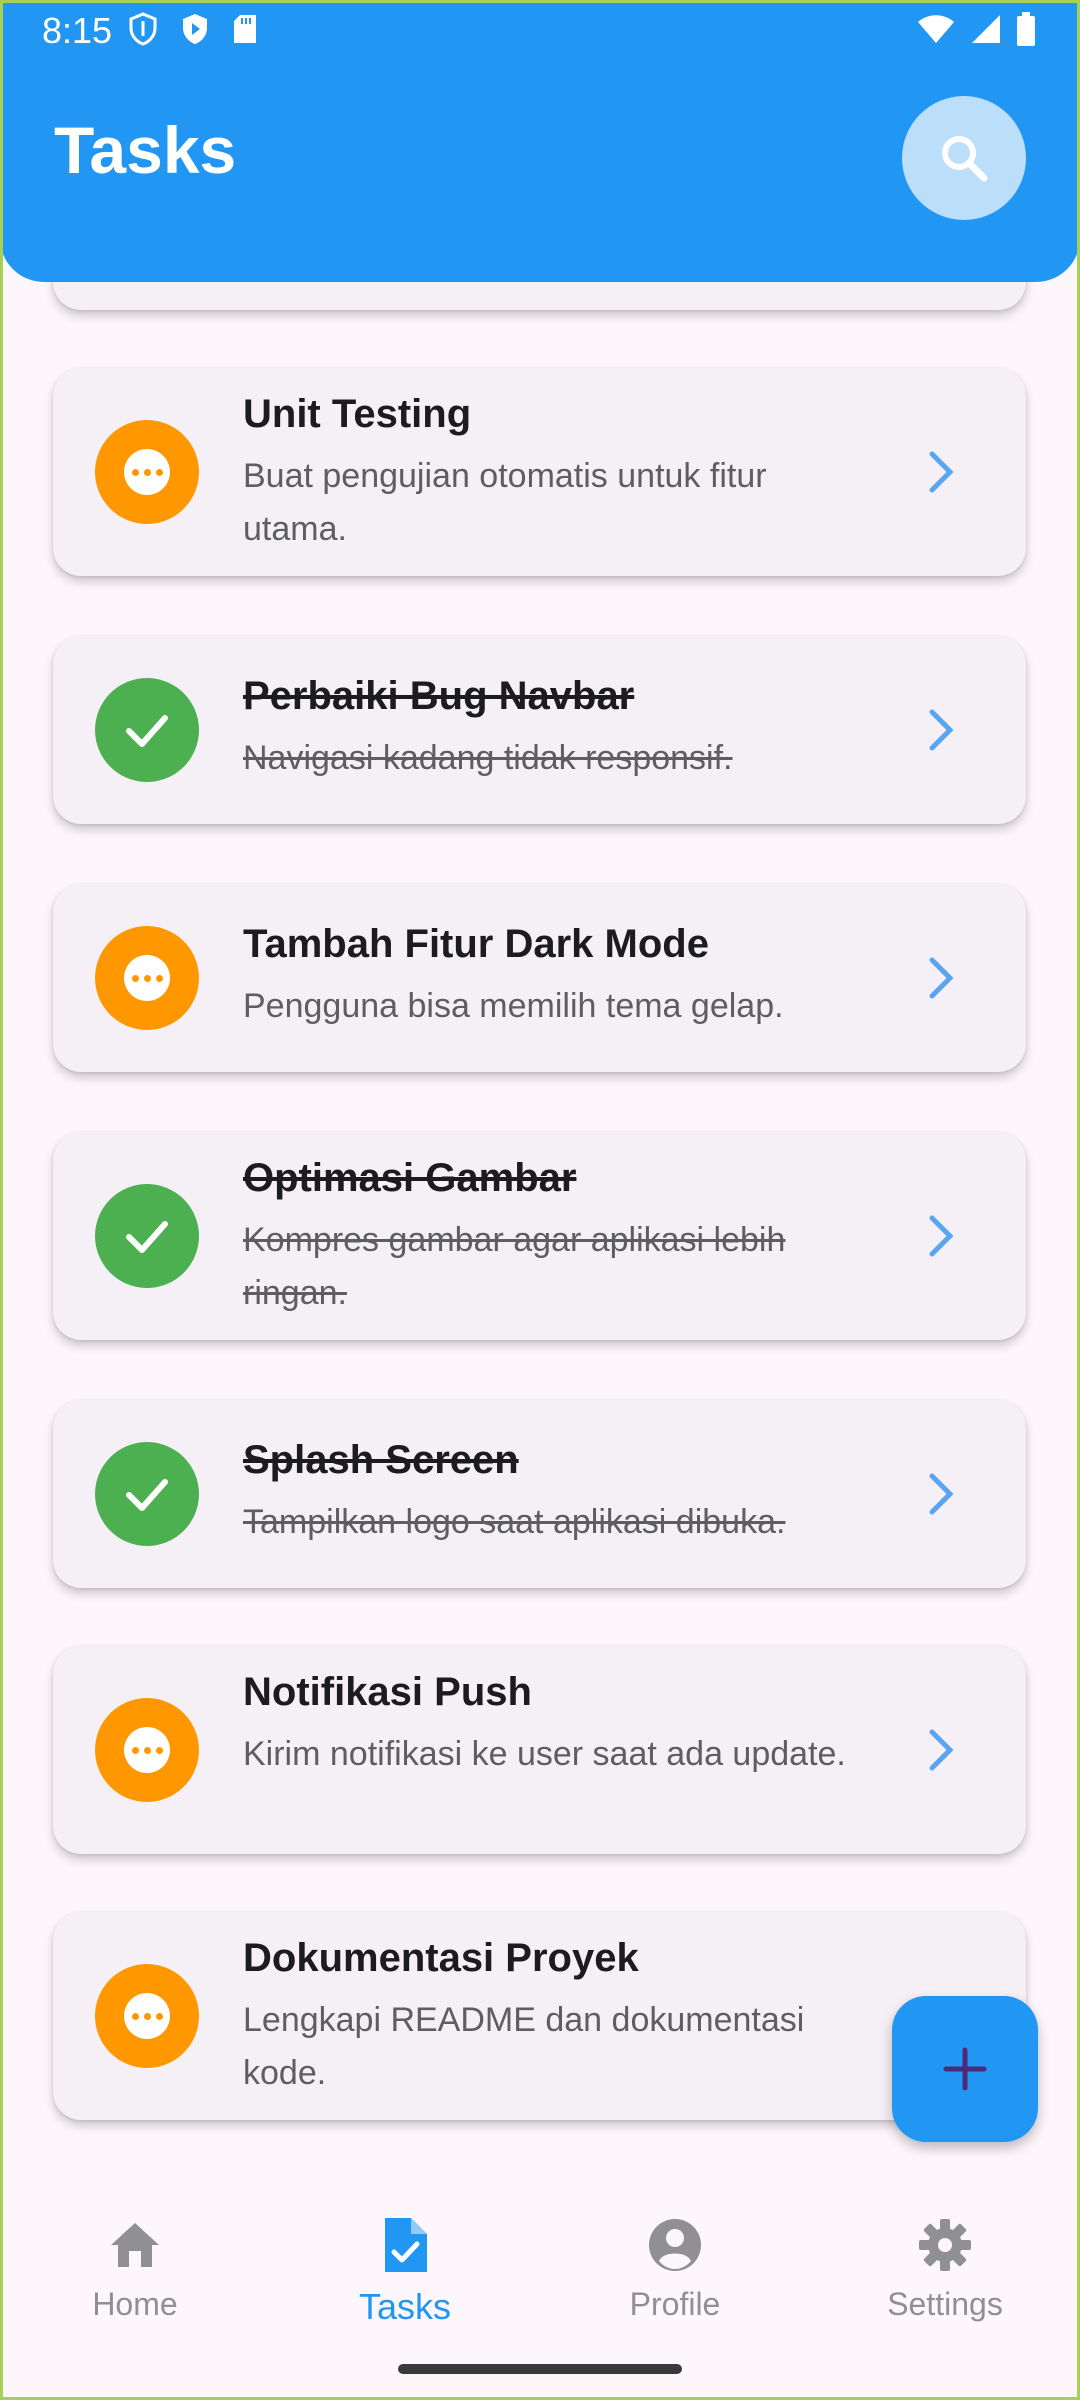 The image size is (1080, 2400). What do you see at coordinates (145, 150) in the screenshot?
I see `page-title: Tasks` at bounding box center [145, 150].